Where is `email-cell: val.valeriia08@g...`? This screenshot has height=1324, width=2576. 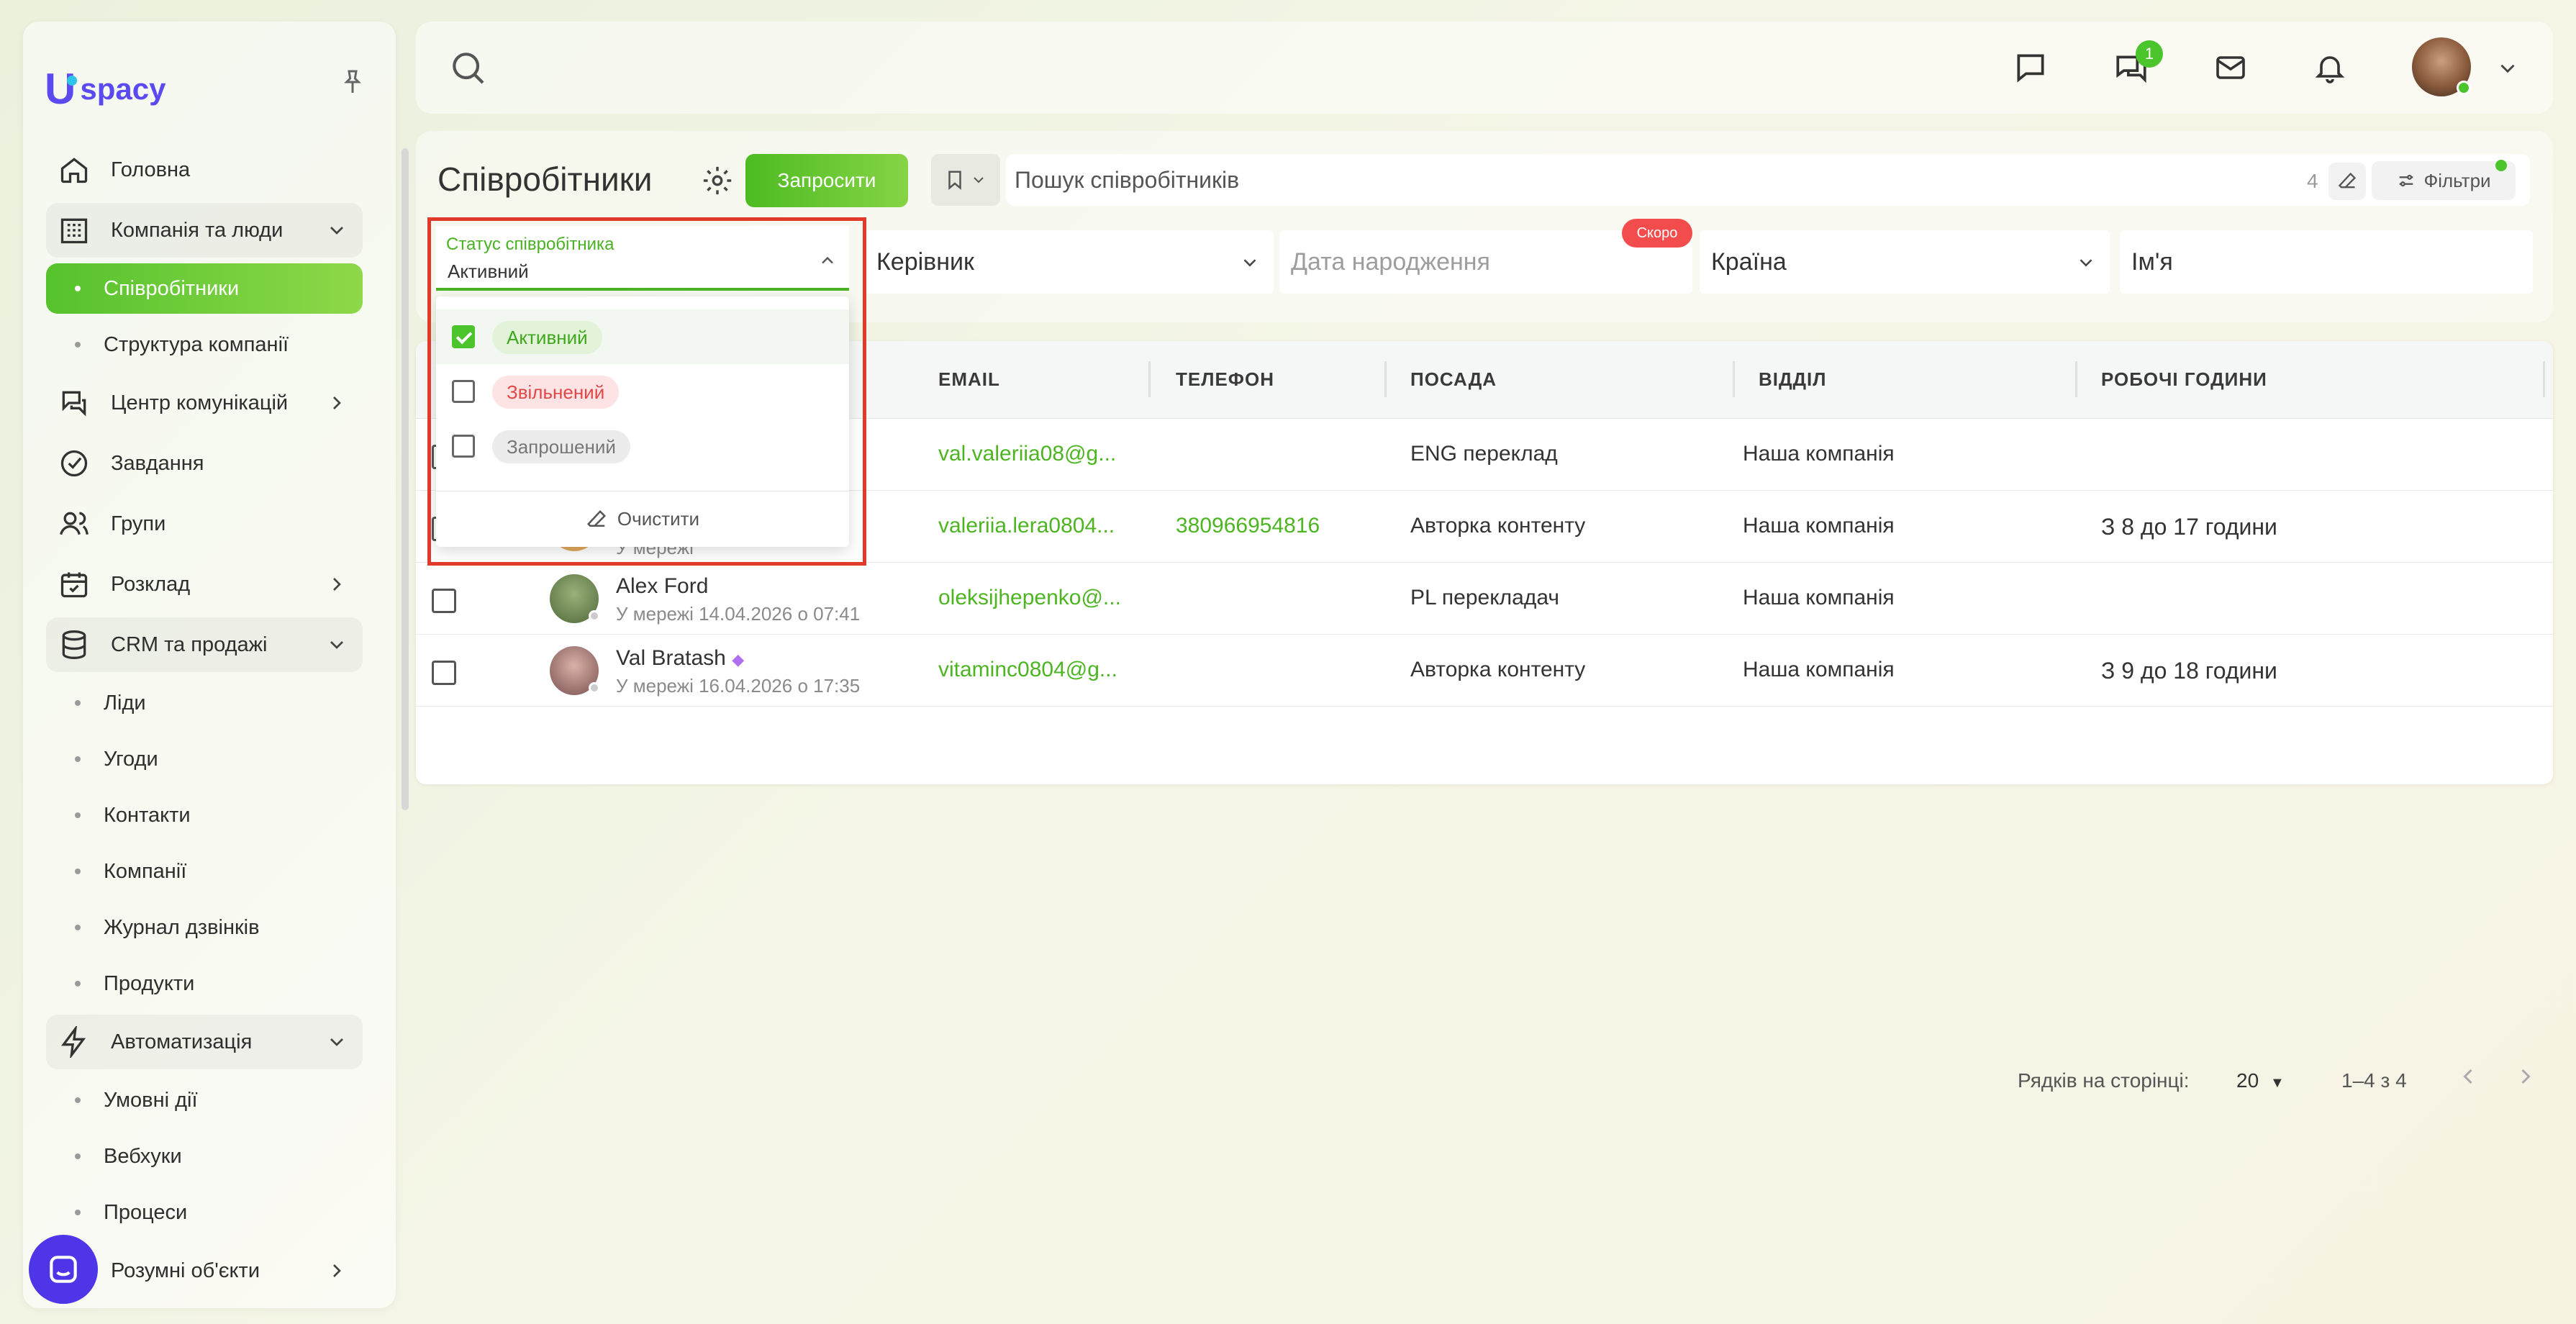 email-cell: val.valeriia08@g... is located at coordinates (1027, 454).